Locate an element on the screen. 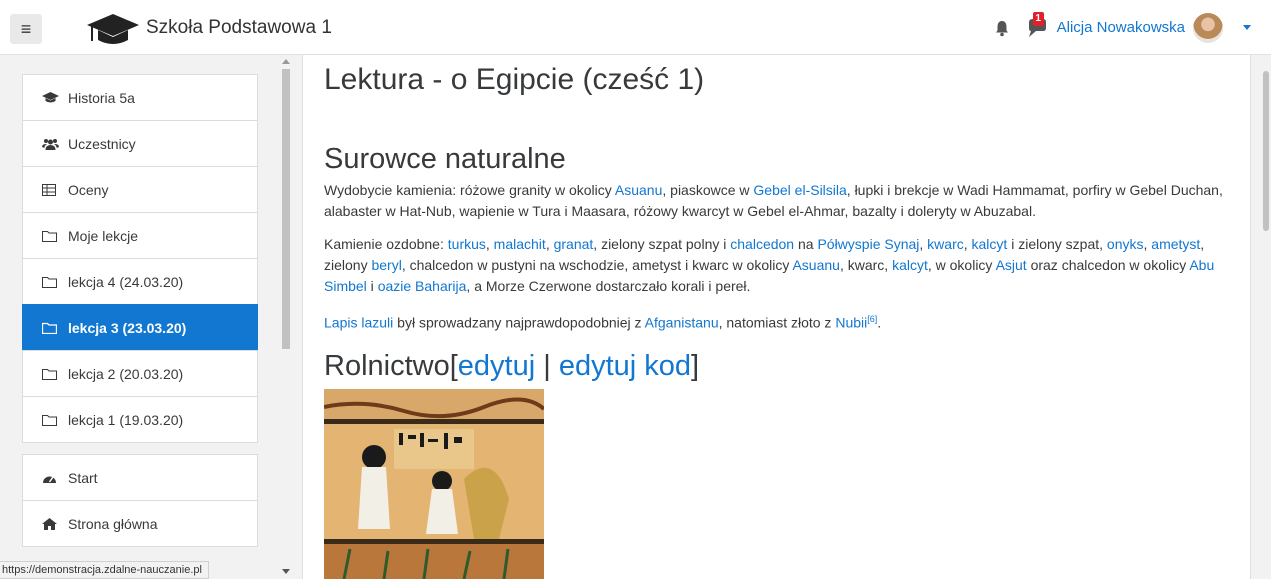 Image resolution: width=1271 pixels, height=579 pixels. link-turkus: turkus is located at coordinates (467, 244).